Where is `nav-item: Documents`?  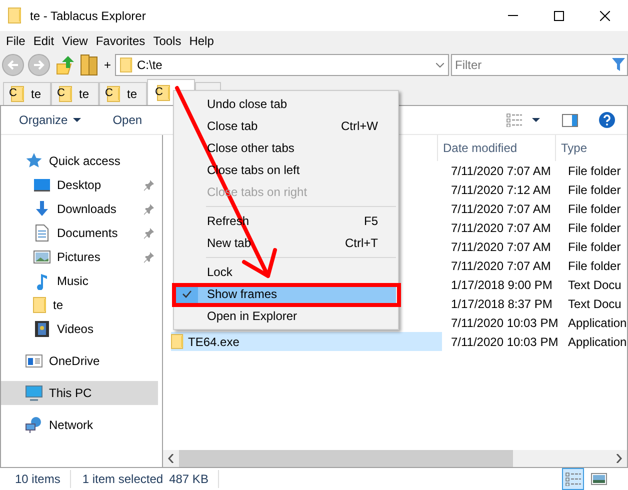 nav-item: Documents is located at coordinates (79, 233).